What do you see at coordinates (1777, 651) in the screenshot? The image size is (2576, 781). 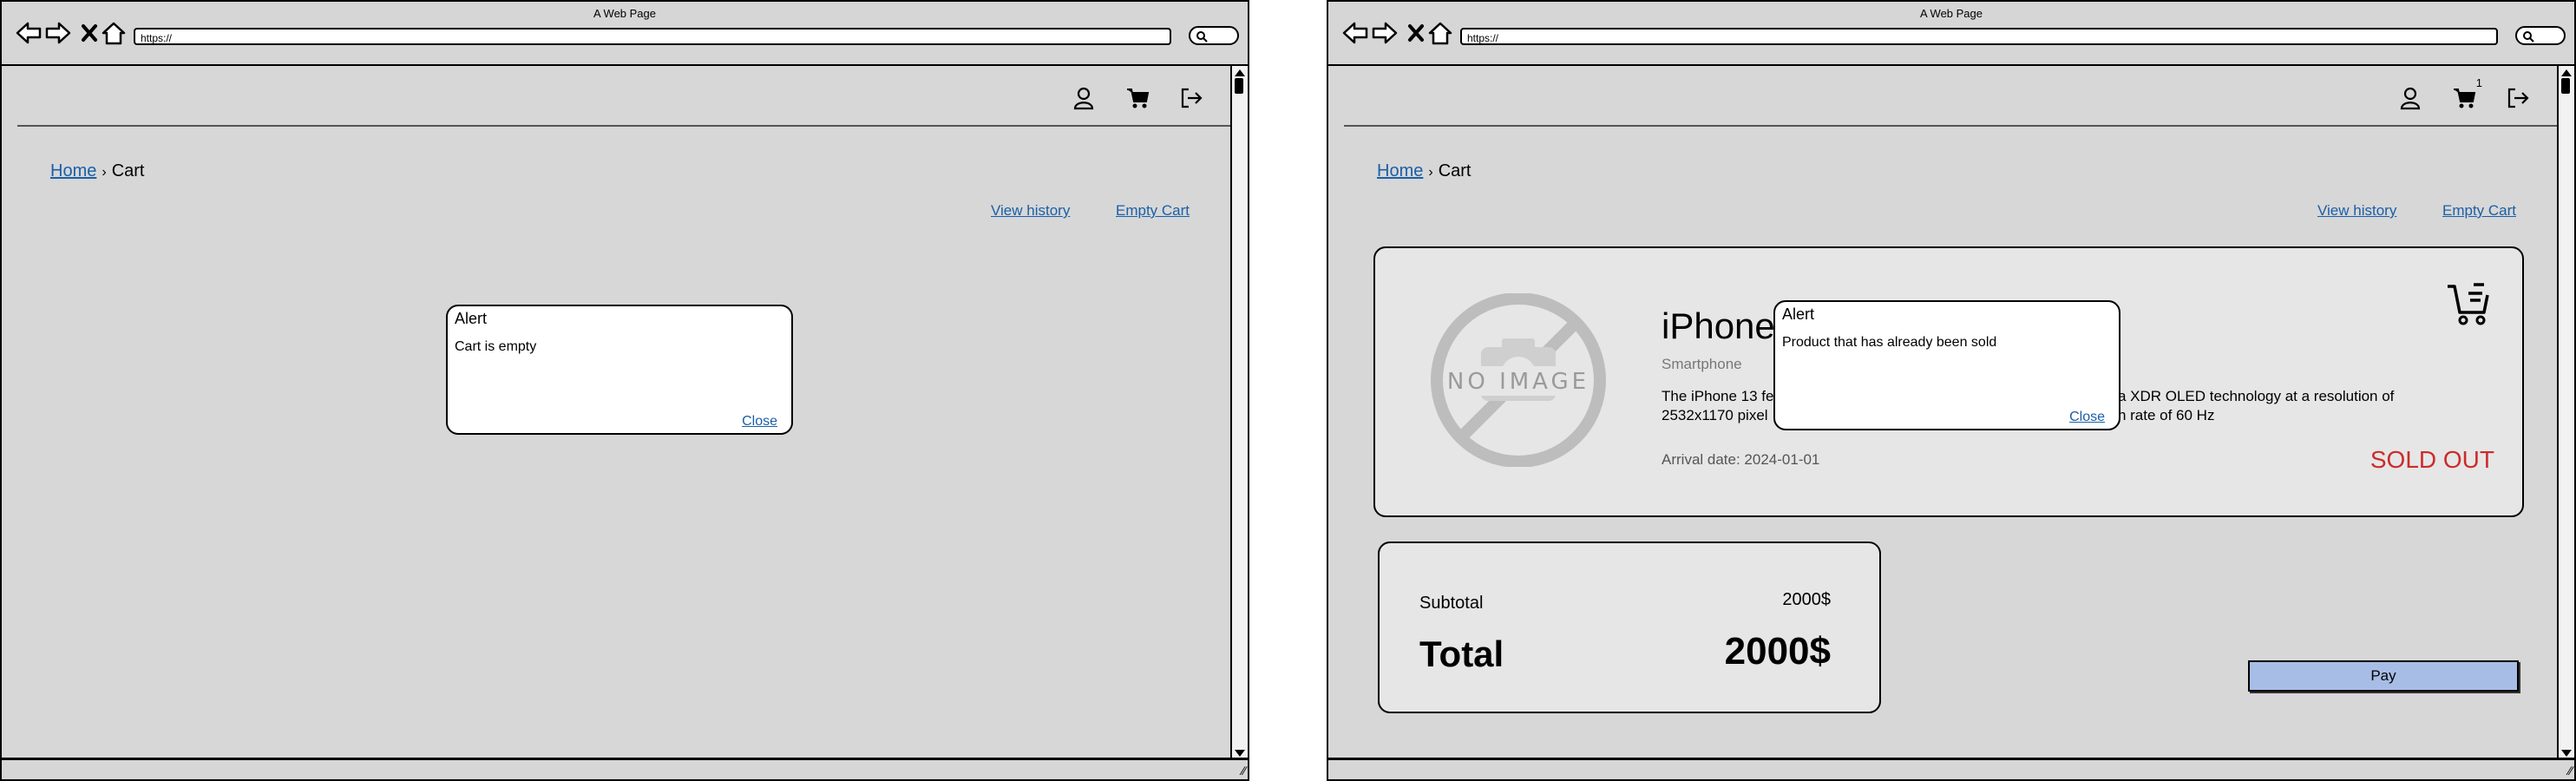 I see `total-value: 2000$` at bounding box center [1777, 651].